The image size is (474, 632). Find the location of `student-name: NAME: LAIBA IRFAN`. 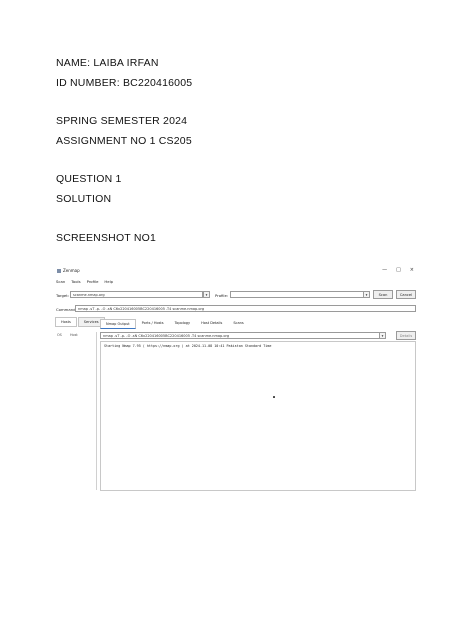

student-name: NAME: LAIBA IRFAN is located at coordinates (107, 63).